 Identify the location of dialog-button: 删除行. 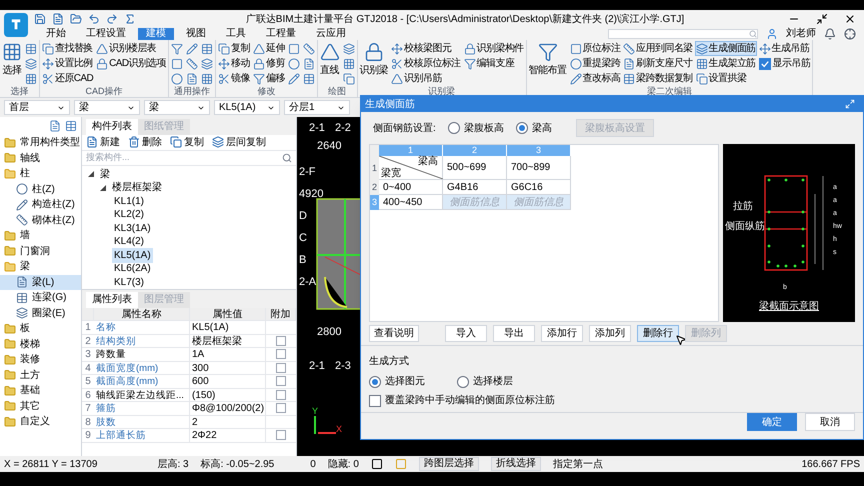
(658, 333).